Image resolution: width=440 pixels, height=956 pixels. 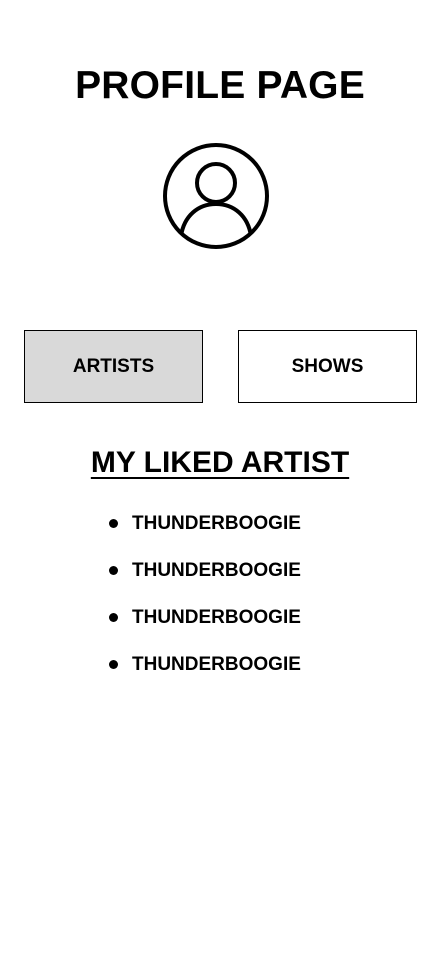 I want to click on avatar, so click(x=216, y=196).